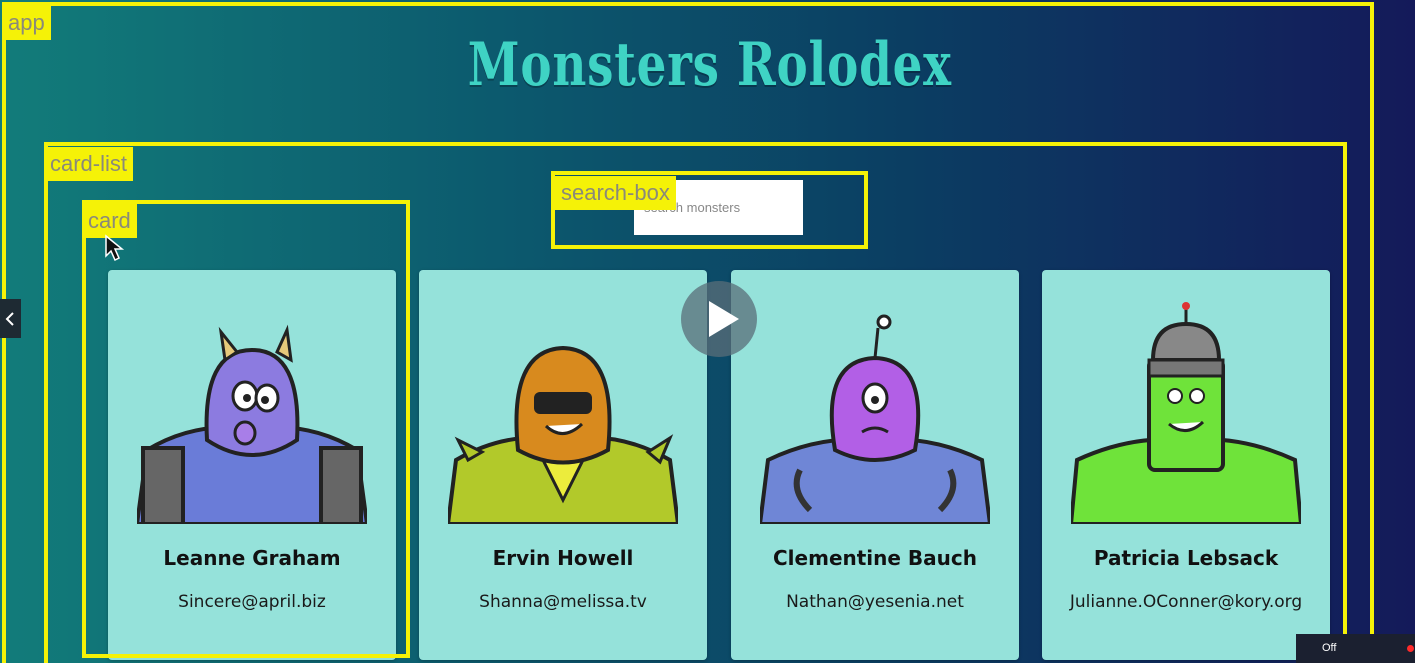 This screenshot has width=1415, height=663. Describe the element at coordinates (26, 23) in the screenshot. I see `app-highlight-label: app` at that location.